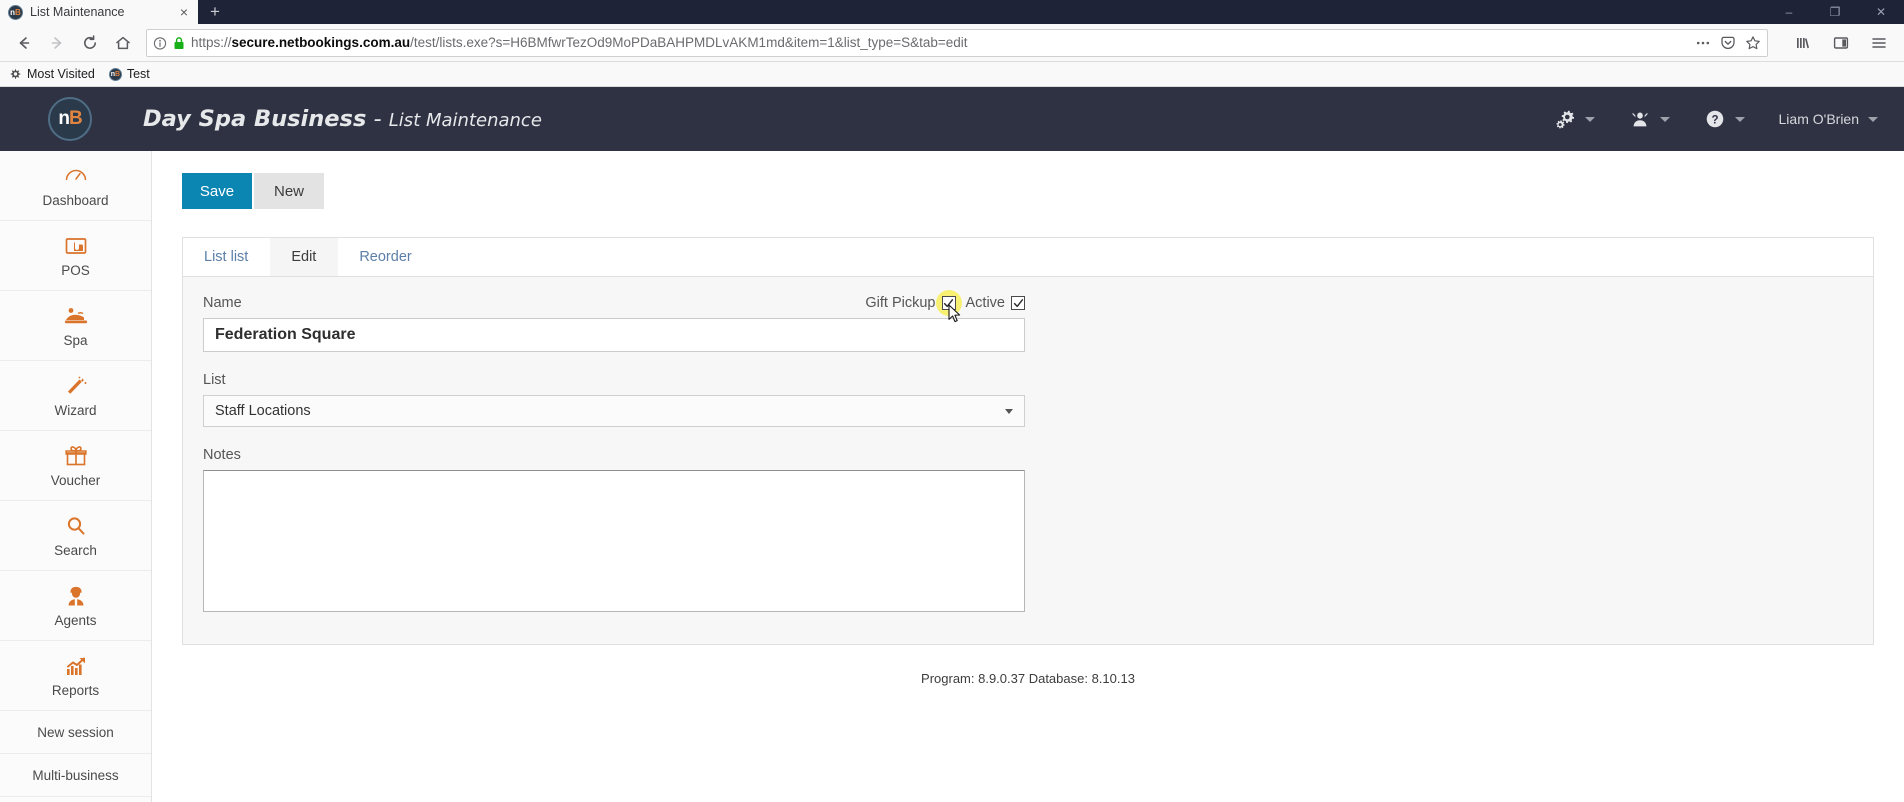 This screenshot has height=802, width=1904. What do you see at coordinates (1028, 257) in the screenshot?
I see `panel-tabs: List list Edit Reorder` at bounding box center [1028, 257].